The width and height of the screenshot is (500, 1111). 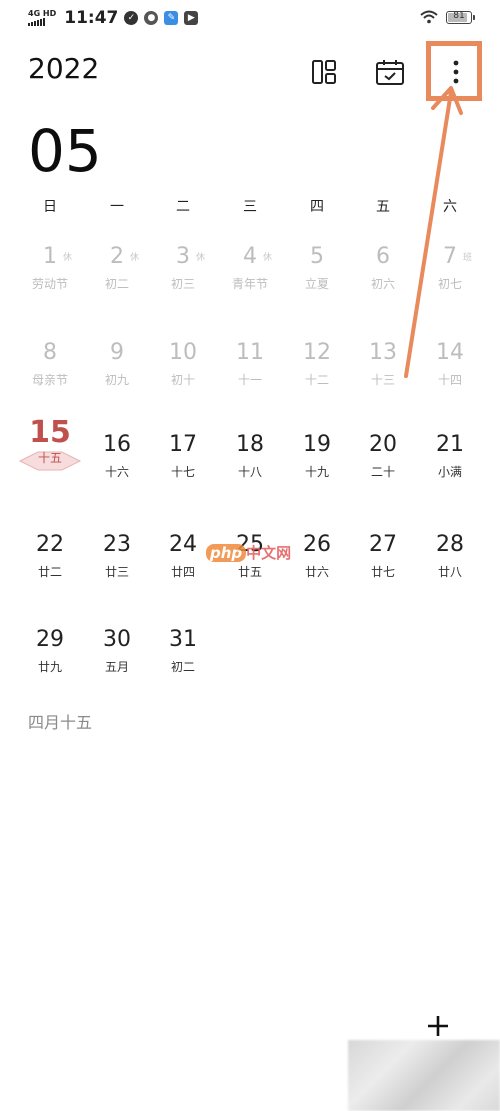 What do you see at coordinates (383, 370) in the screenshot?
I see `day-cell: 13 十三` at bounding box center [383, 370].